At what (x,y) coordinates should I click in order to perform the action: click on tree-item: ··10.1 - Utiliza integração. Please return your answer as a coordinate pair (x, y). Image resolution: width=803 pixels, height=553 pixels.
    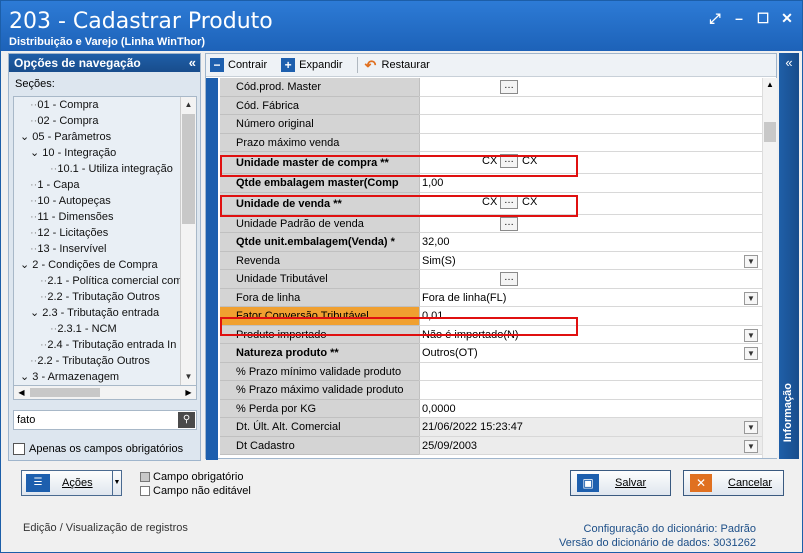
    Looking at the image, I should click on (98, 169).